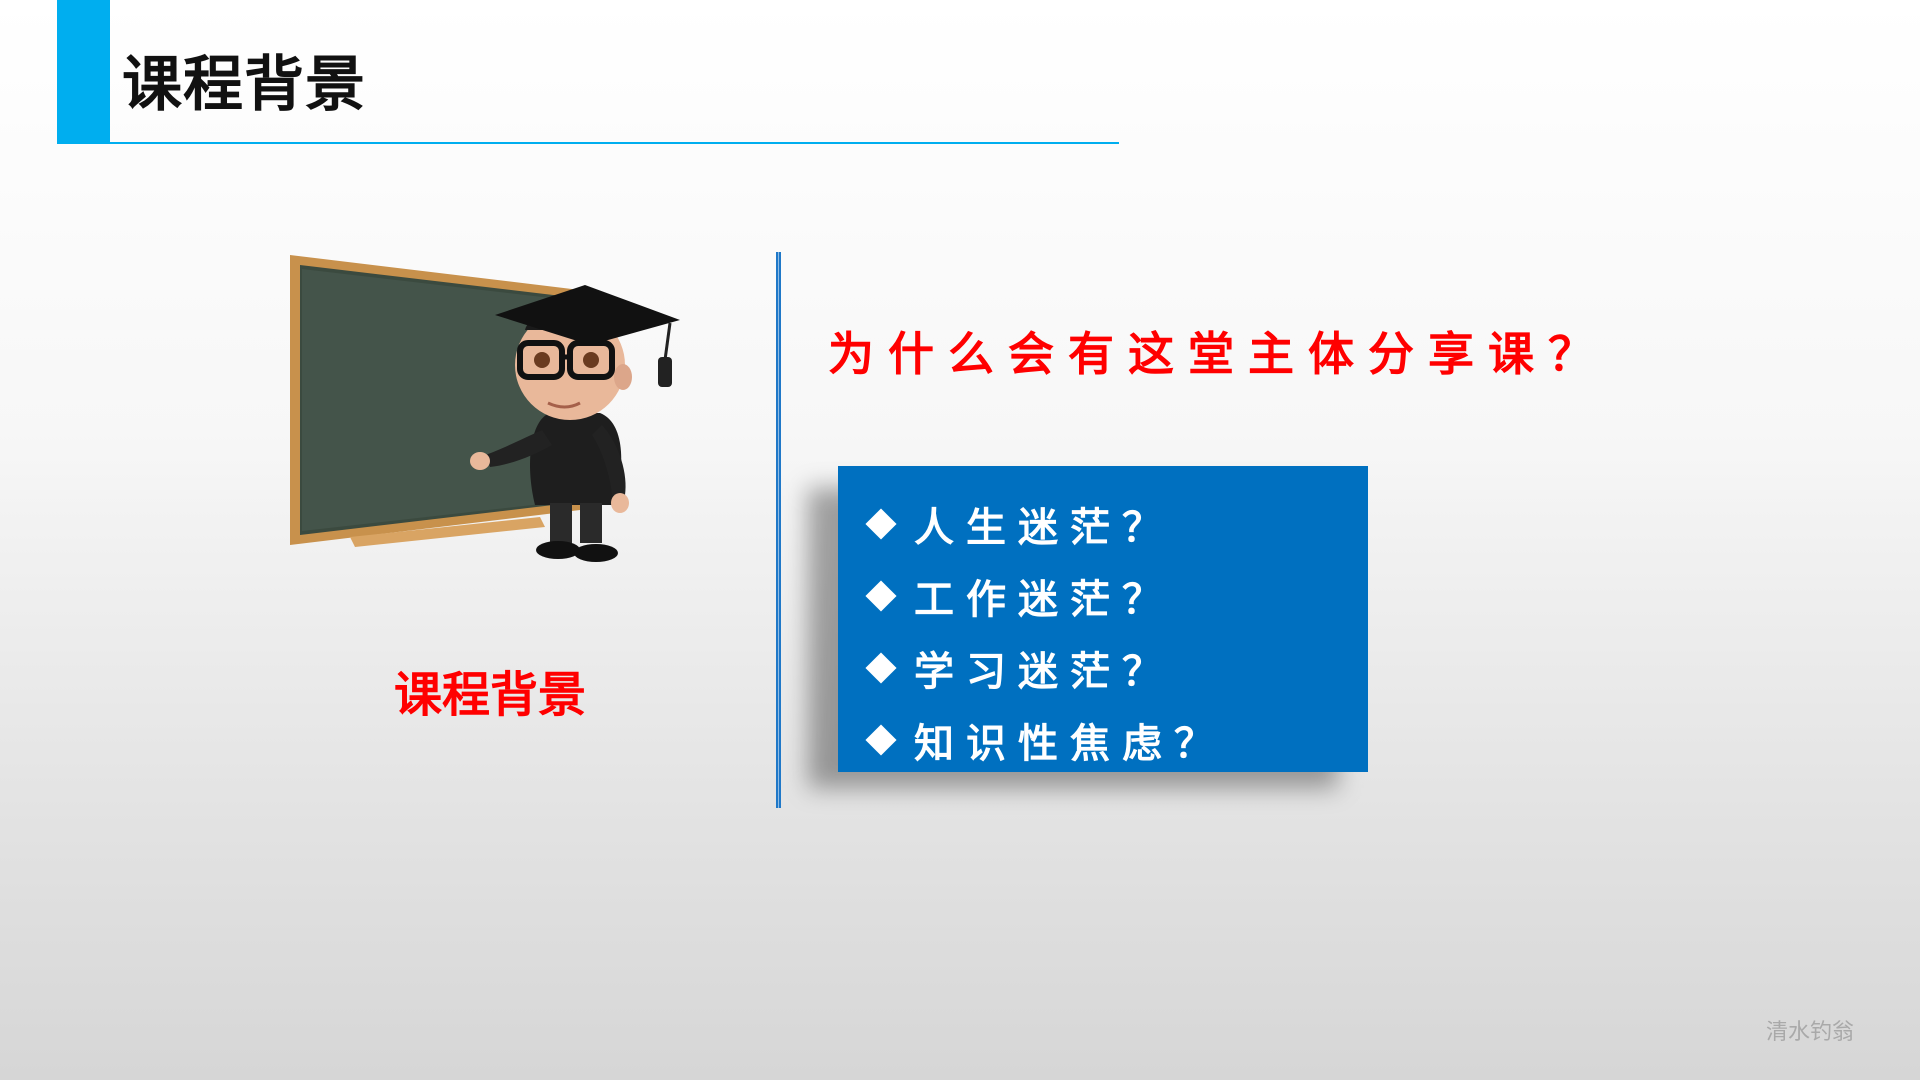 The image size is (1920, 1080). What do you see at coordinates (489, 695) in the screenshot?
I see `left-caption: 课程背景` at bounding box center [489, 695].